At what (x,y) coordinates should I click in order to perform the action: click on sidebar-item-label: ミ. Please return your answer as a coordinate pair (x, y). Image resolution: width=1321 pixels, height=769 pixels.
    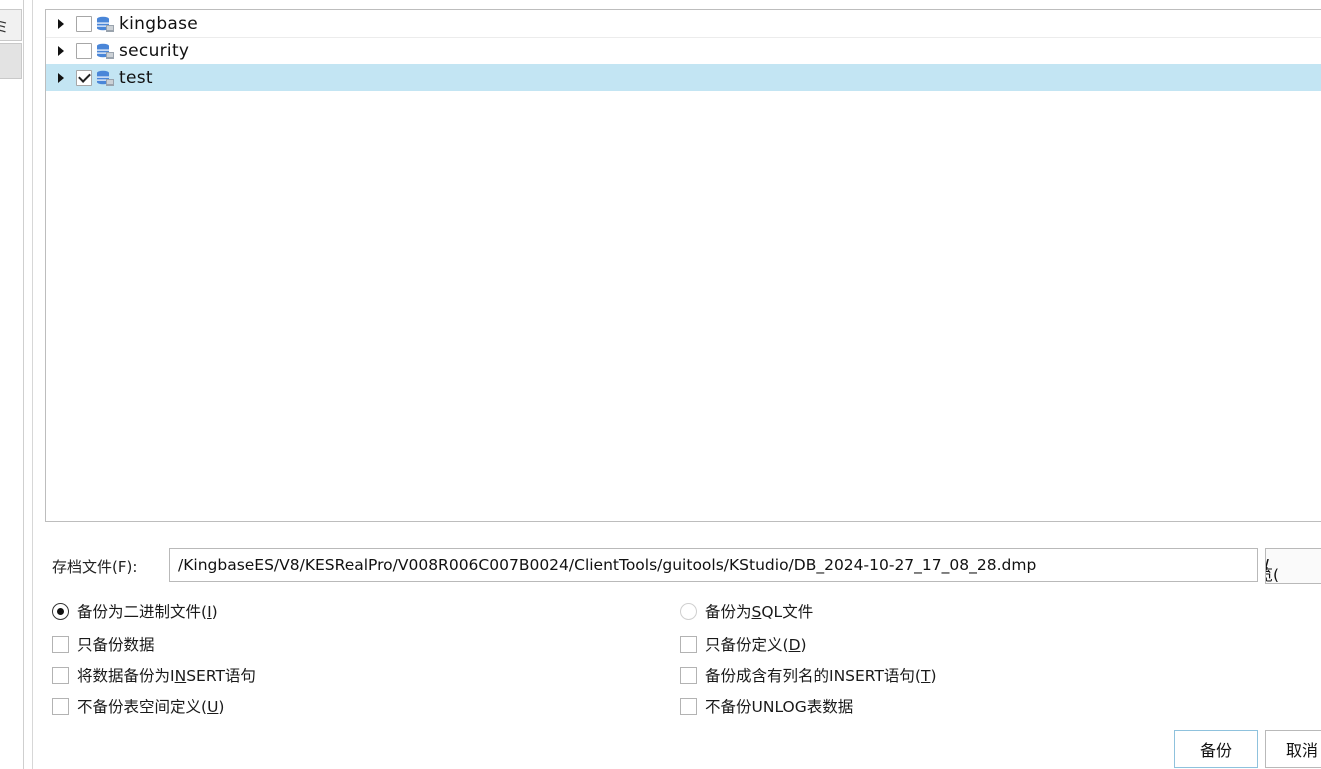
    Looking at the image, I should click on (4, 26).